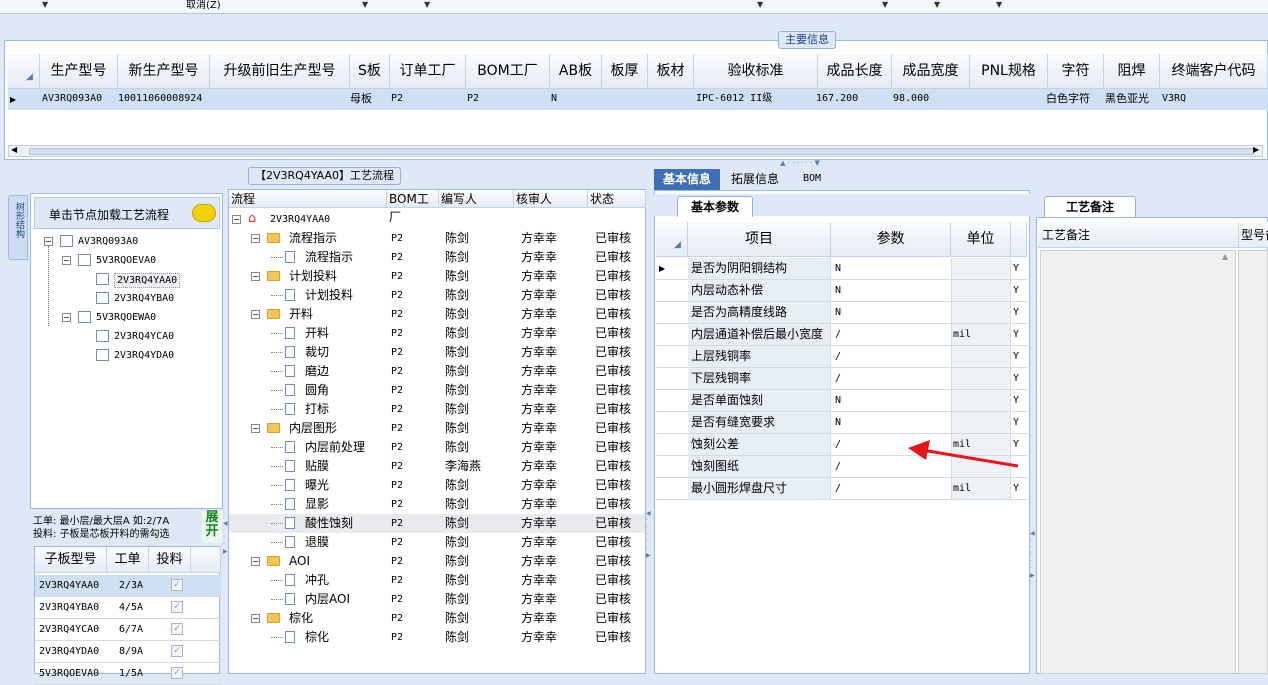 The height and width of the screenshot is (685, 1268). Describe the element at coordinates (437, 428) in the screenshot. I see `flow-row: − 内层图形 P2 陈剑 方幸幸 已审核` at that location.